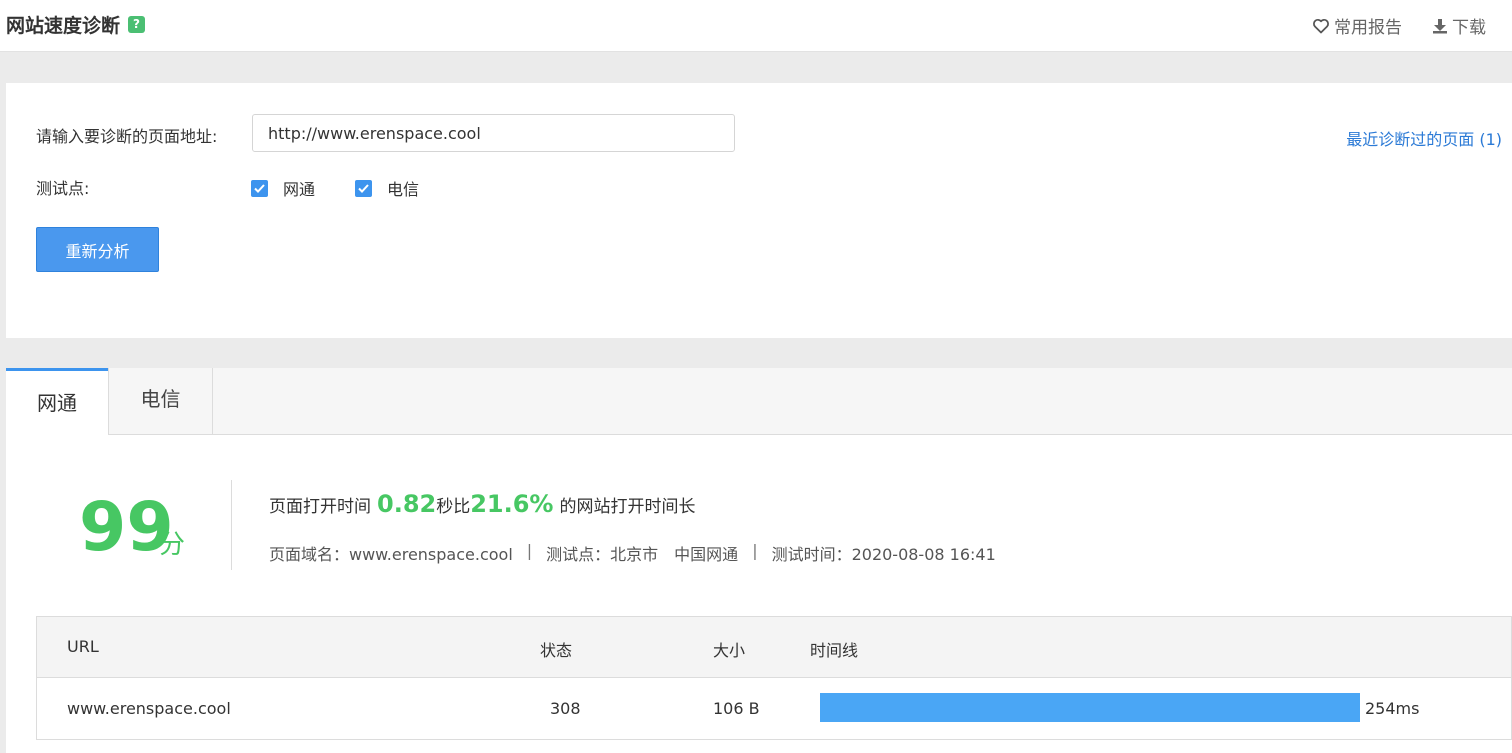 This screenshot has width=1512, height=753. Describe the element at coordinates (493, 133) in the screenshot. I see `url-input` at that location.